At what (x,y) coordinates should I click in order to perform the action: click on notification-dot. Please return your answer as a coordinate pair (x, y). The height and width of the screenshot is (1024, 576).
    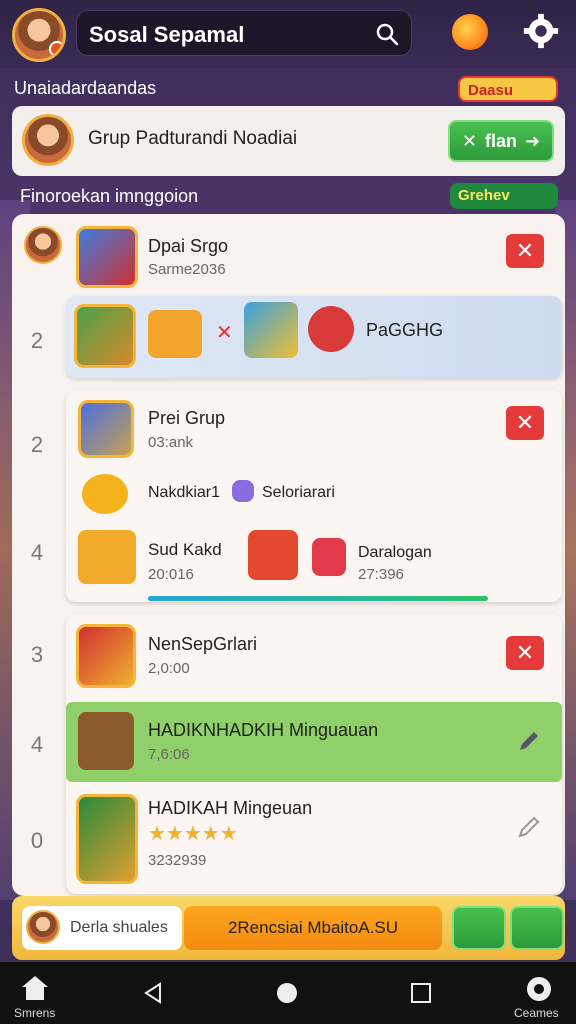
    Looking at the image, I should click on (56, 49).